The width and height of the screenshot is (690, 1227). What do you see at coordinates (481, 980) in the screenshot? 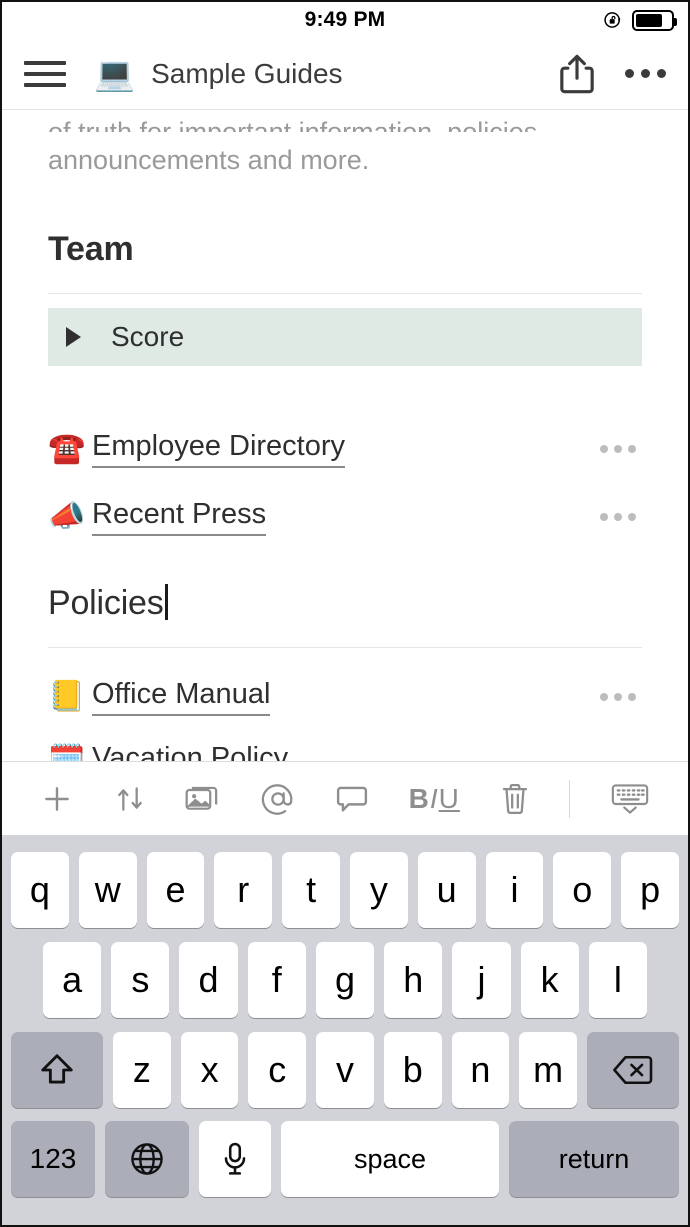
I see `key-j: j` at bounding box center [481, 980].